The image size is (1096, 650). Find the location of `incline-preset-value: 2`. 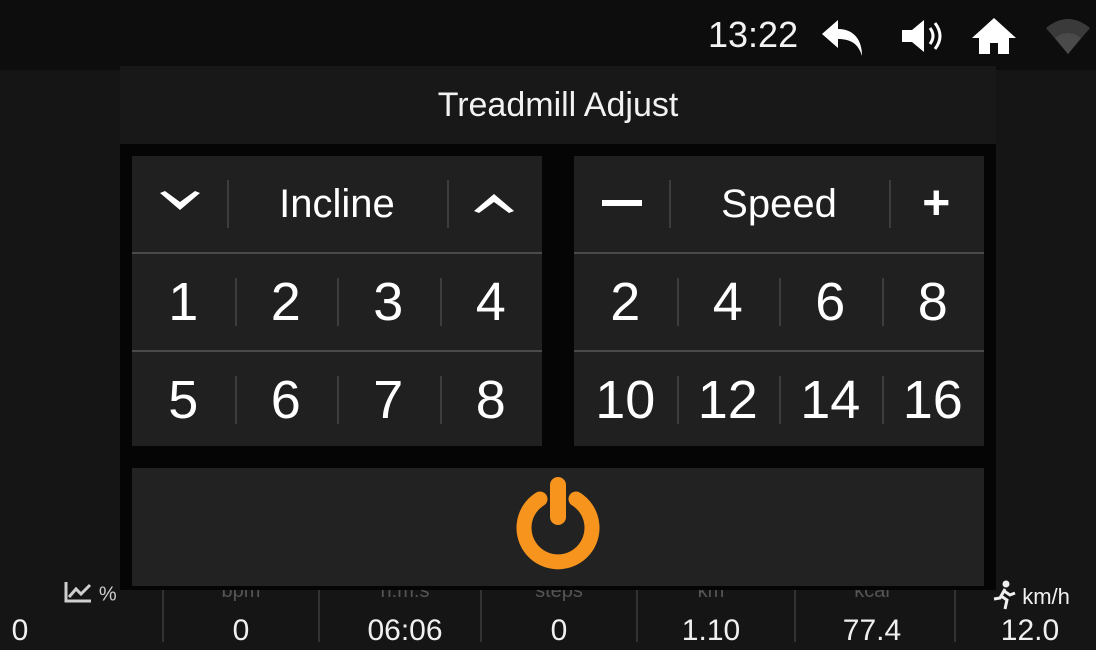

incline-preset-value: 2 is located at coordinates (285, 302).